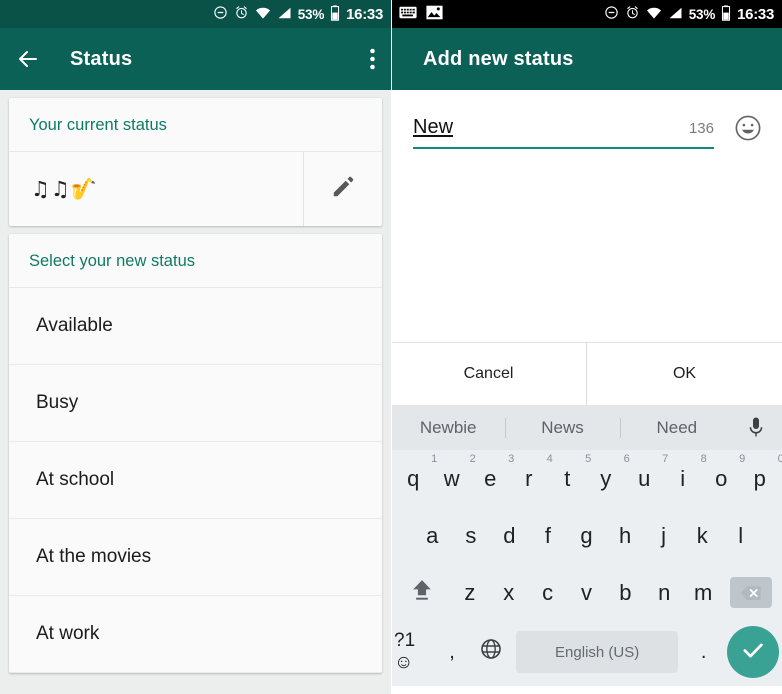  I want to click on key-k: k, so click(702, 535).